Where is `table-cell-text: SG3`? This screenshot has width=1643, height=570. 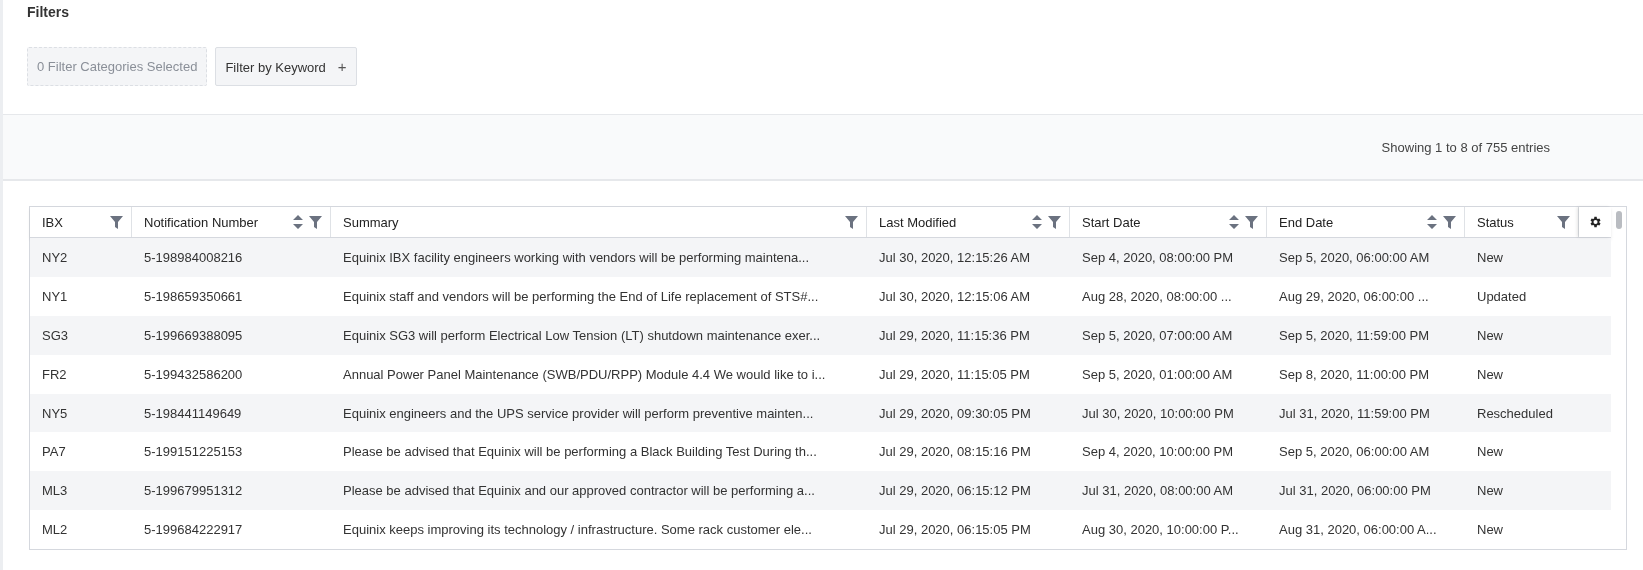
table-cell-text: SG3 is located at coordinates (55, 335).